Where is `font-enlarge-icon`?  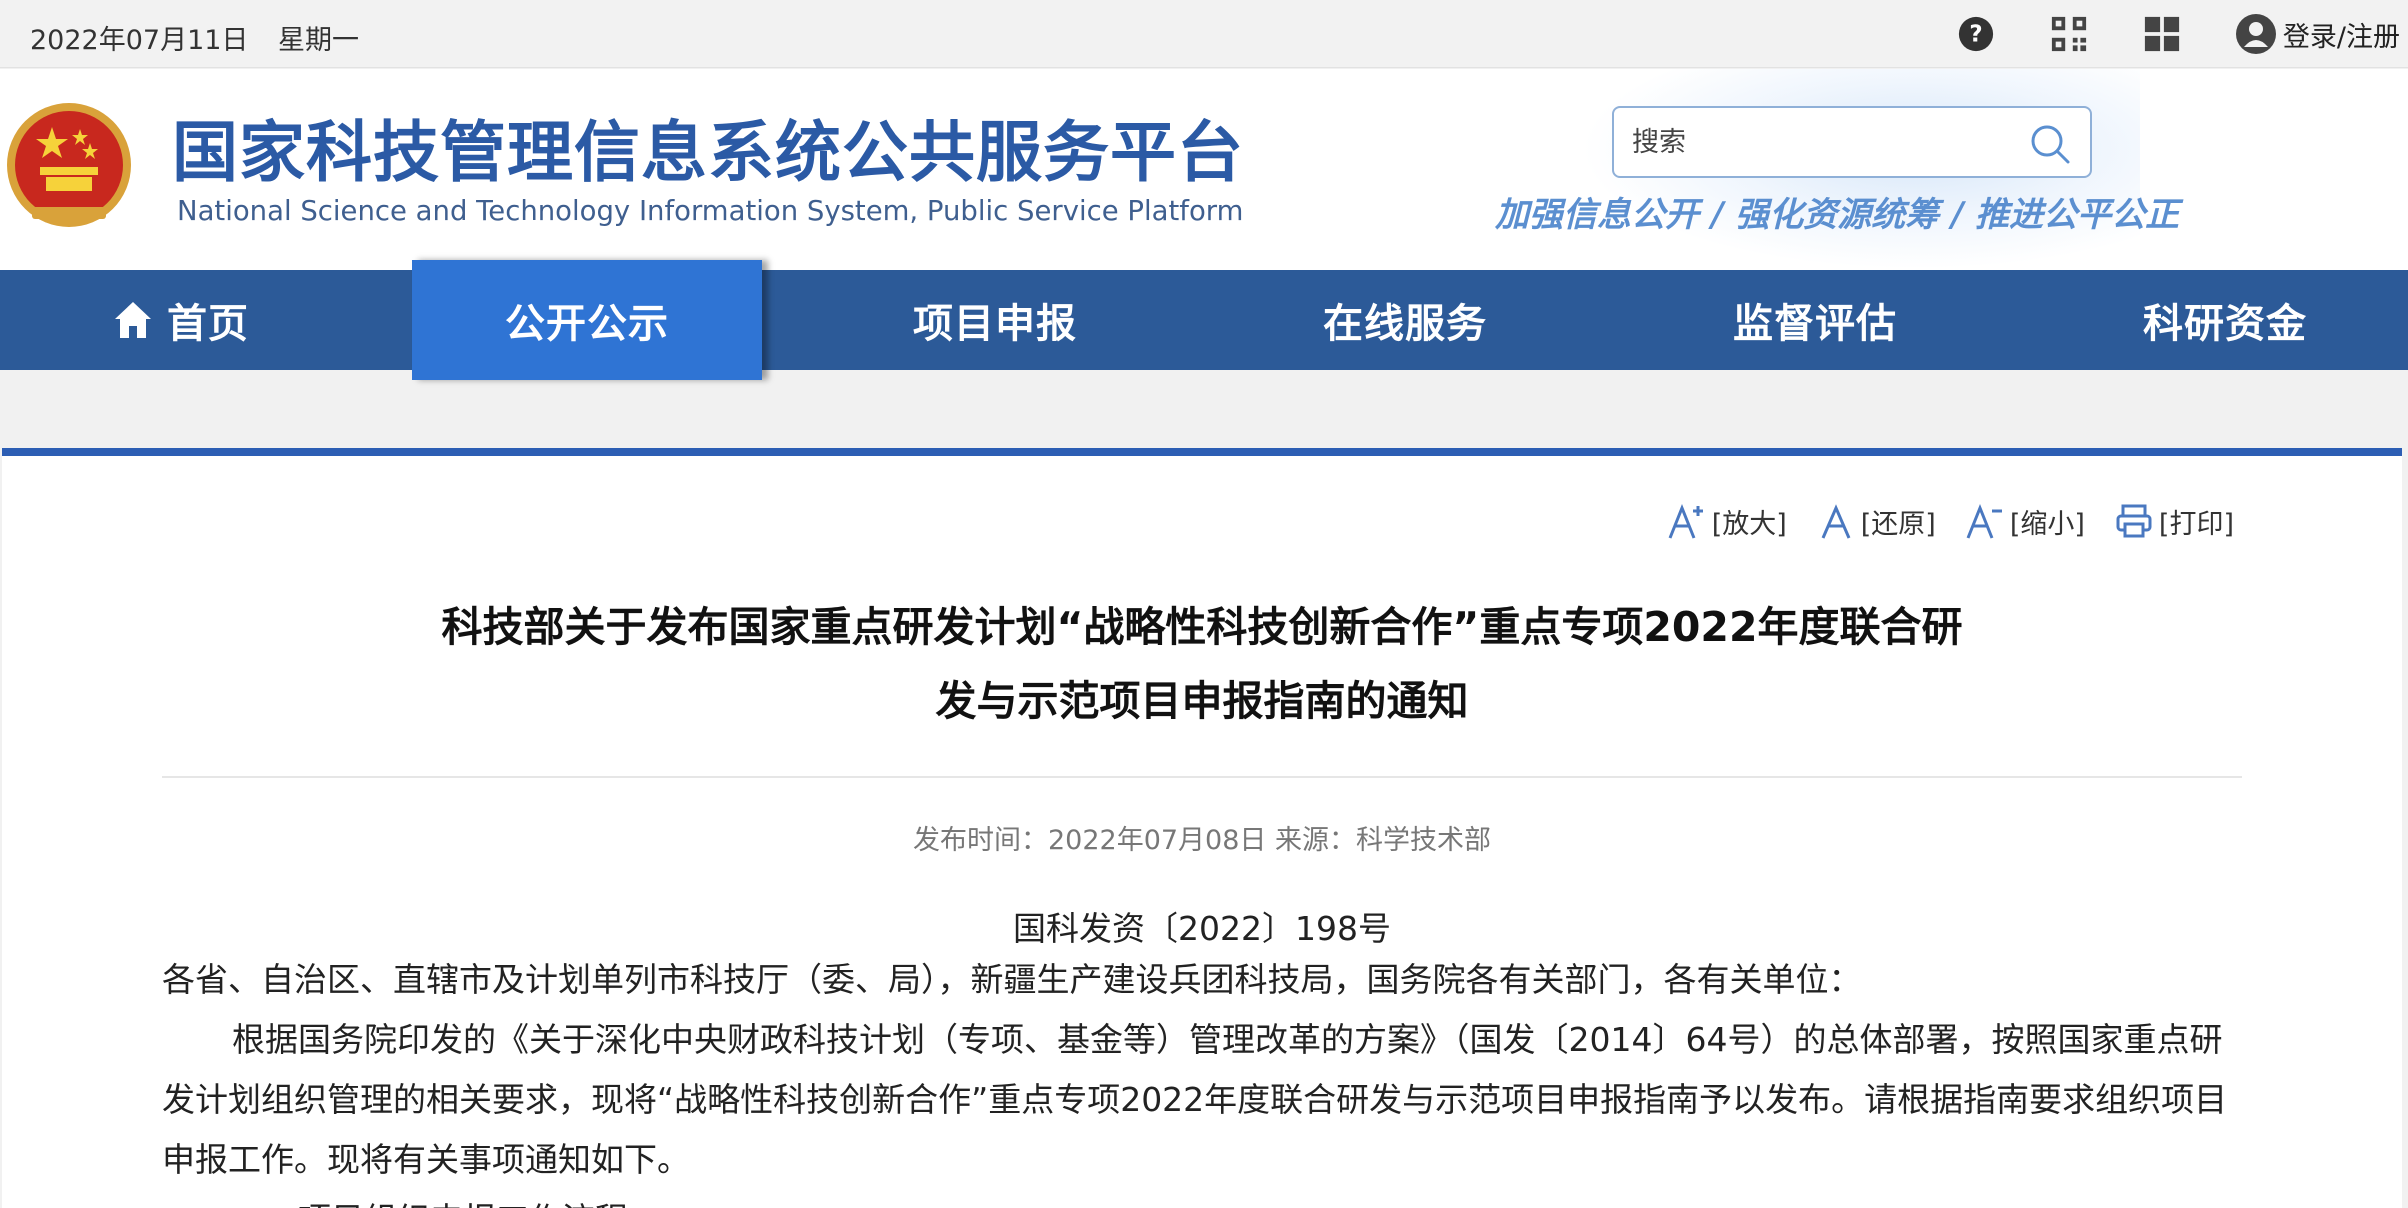
font-enlarge-icon is located at coordinates (1685, 521).